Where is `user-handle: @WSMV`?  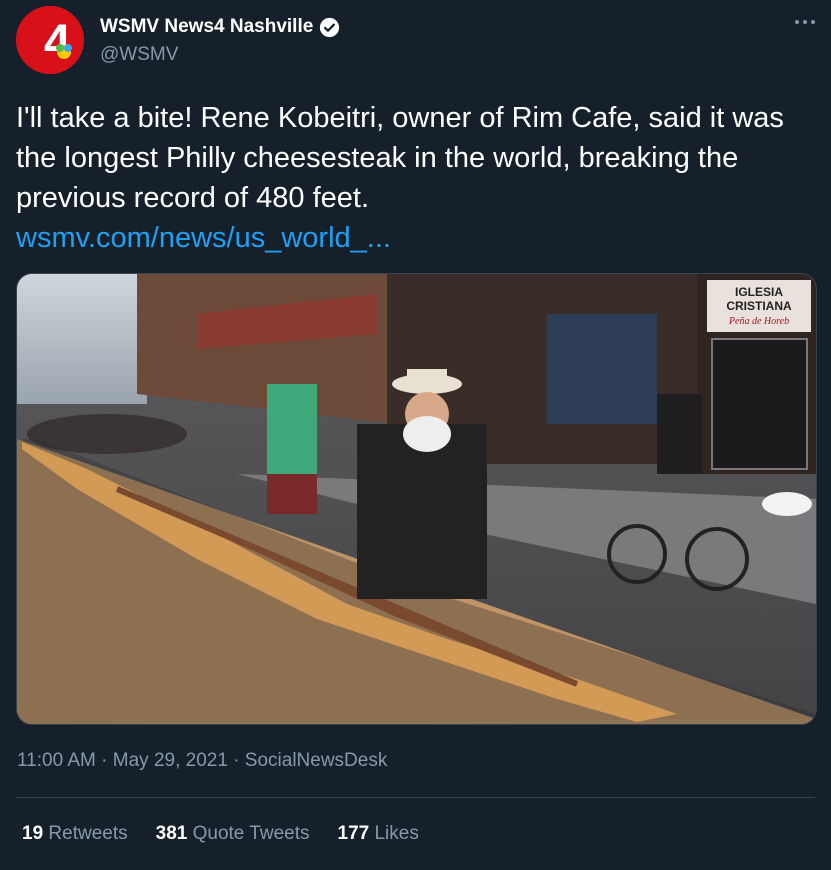 user-handle: @WSMV is located at coordinates (139, 55).